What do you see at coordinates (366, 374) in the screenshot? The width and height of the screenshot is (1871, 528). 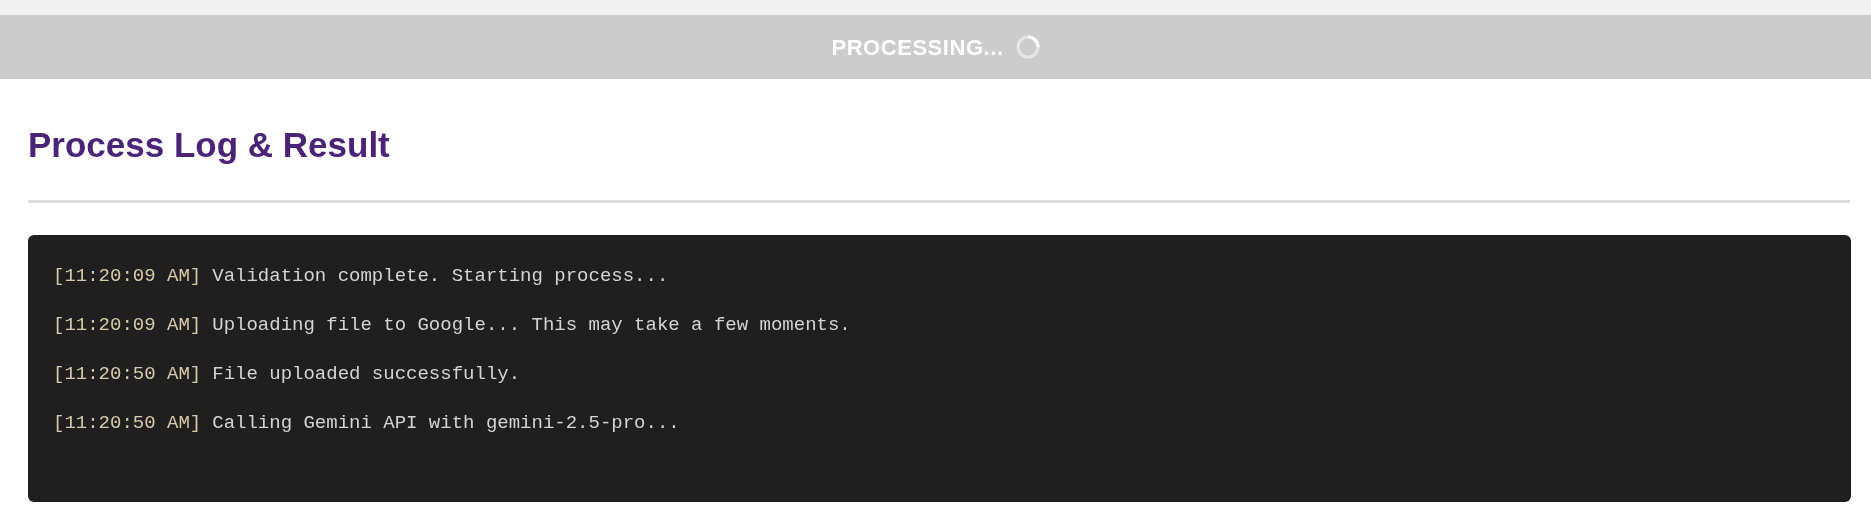 I see `log-message: File uploaded successfully.` at bounding box center [366, 374].